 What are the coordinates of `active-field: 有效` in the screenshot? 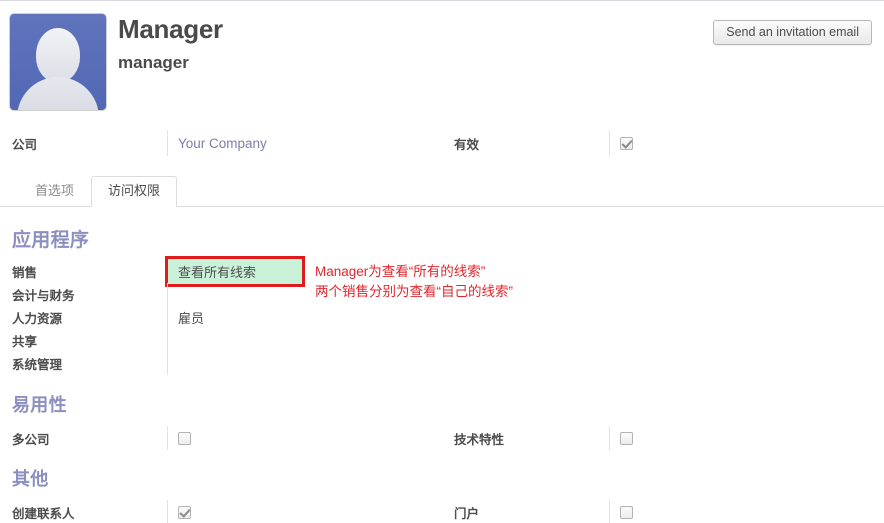 It's located at (543, 143).